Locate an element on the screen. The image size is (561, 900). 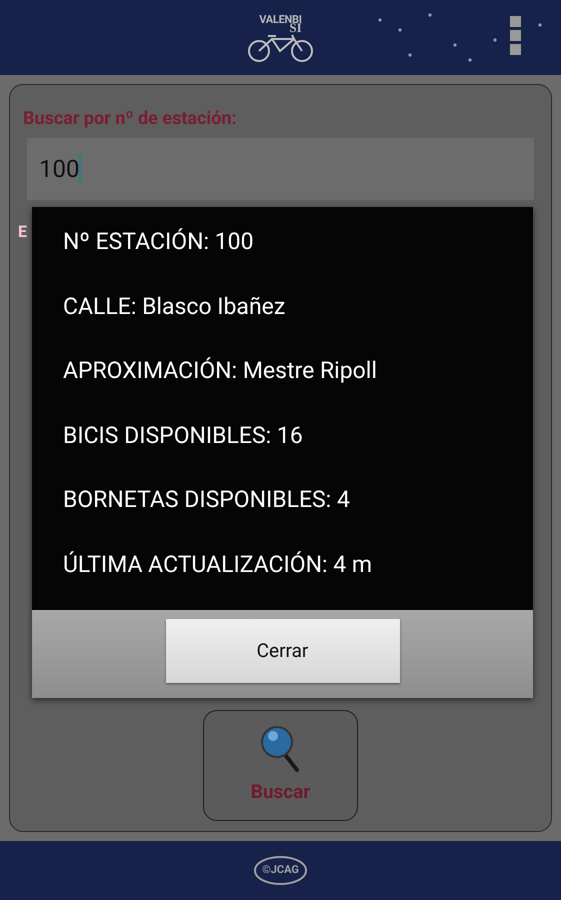
station-label: Buscar por nº de estación: is located at coordinates (130, 119).